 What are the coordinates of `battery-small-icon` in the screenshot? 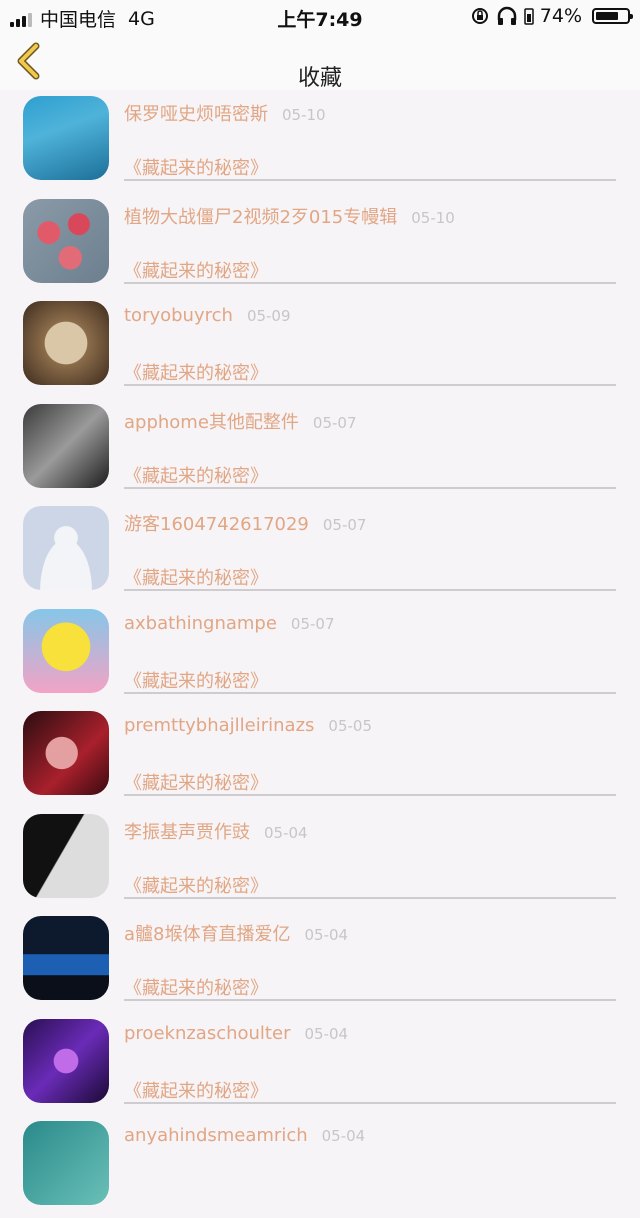 It's located at (529, 16).